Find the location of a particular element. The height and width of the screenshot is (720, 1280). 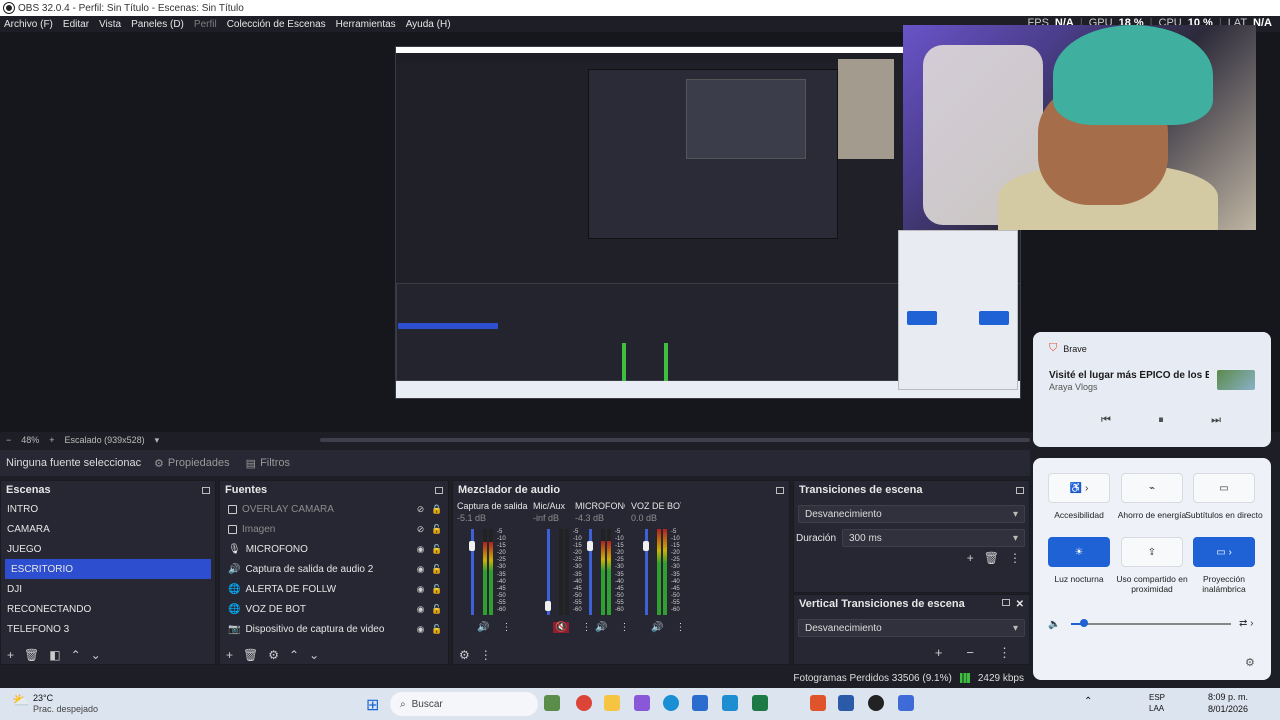

chrome-icon is located at coordinates (584, 703).